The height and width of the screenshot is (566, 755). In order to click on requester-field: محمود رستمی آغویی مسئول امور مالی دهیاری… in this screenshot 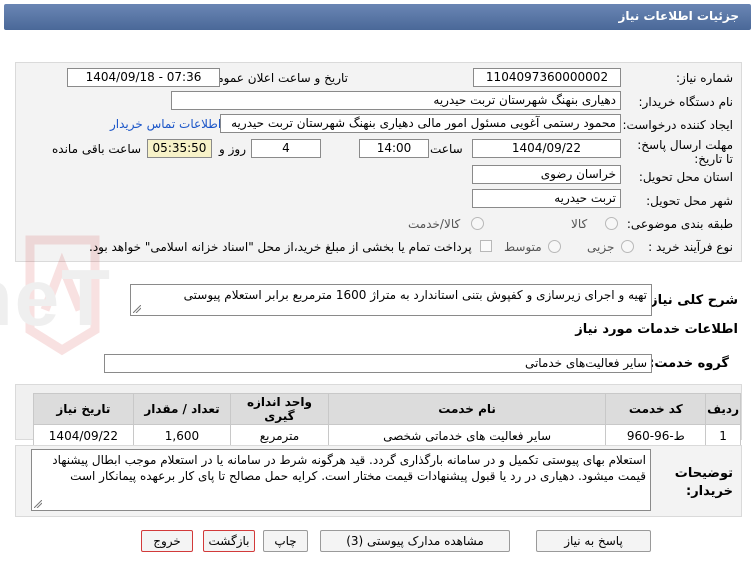, I will do `click(420, 123)`.